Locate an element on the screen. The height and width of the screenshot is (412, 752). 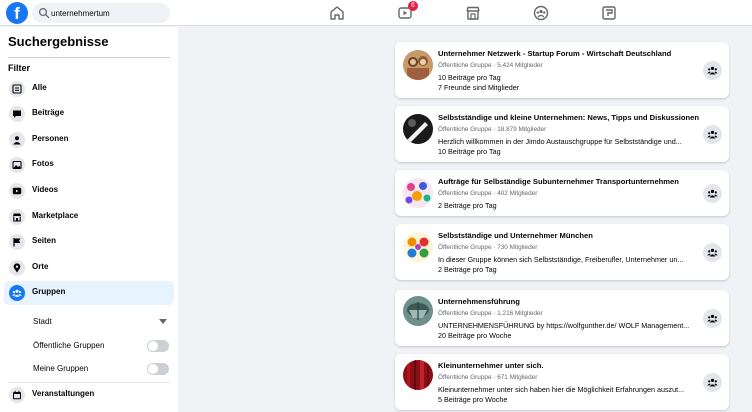
sidebar-item-veranstaltungen: Veranstaltungen is located at coordinates (89, 395).